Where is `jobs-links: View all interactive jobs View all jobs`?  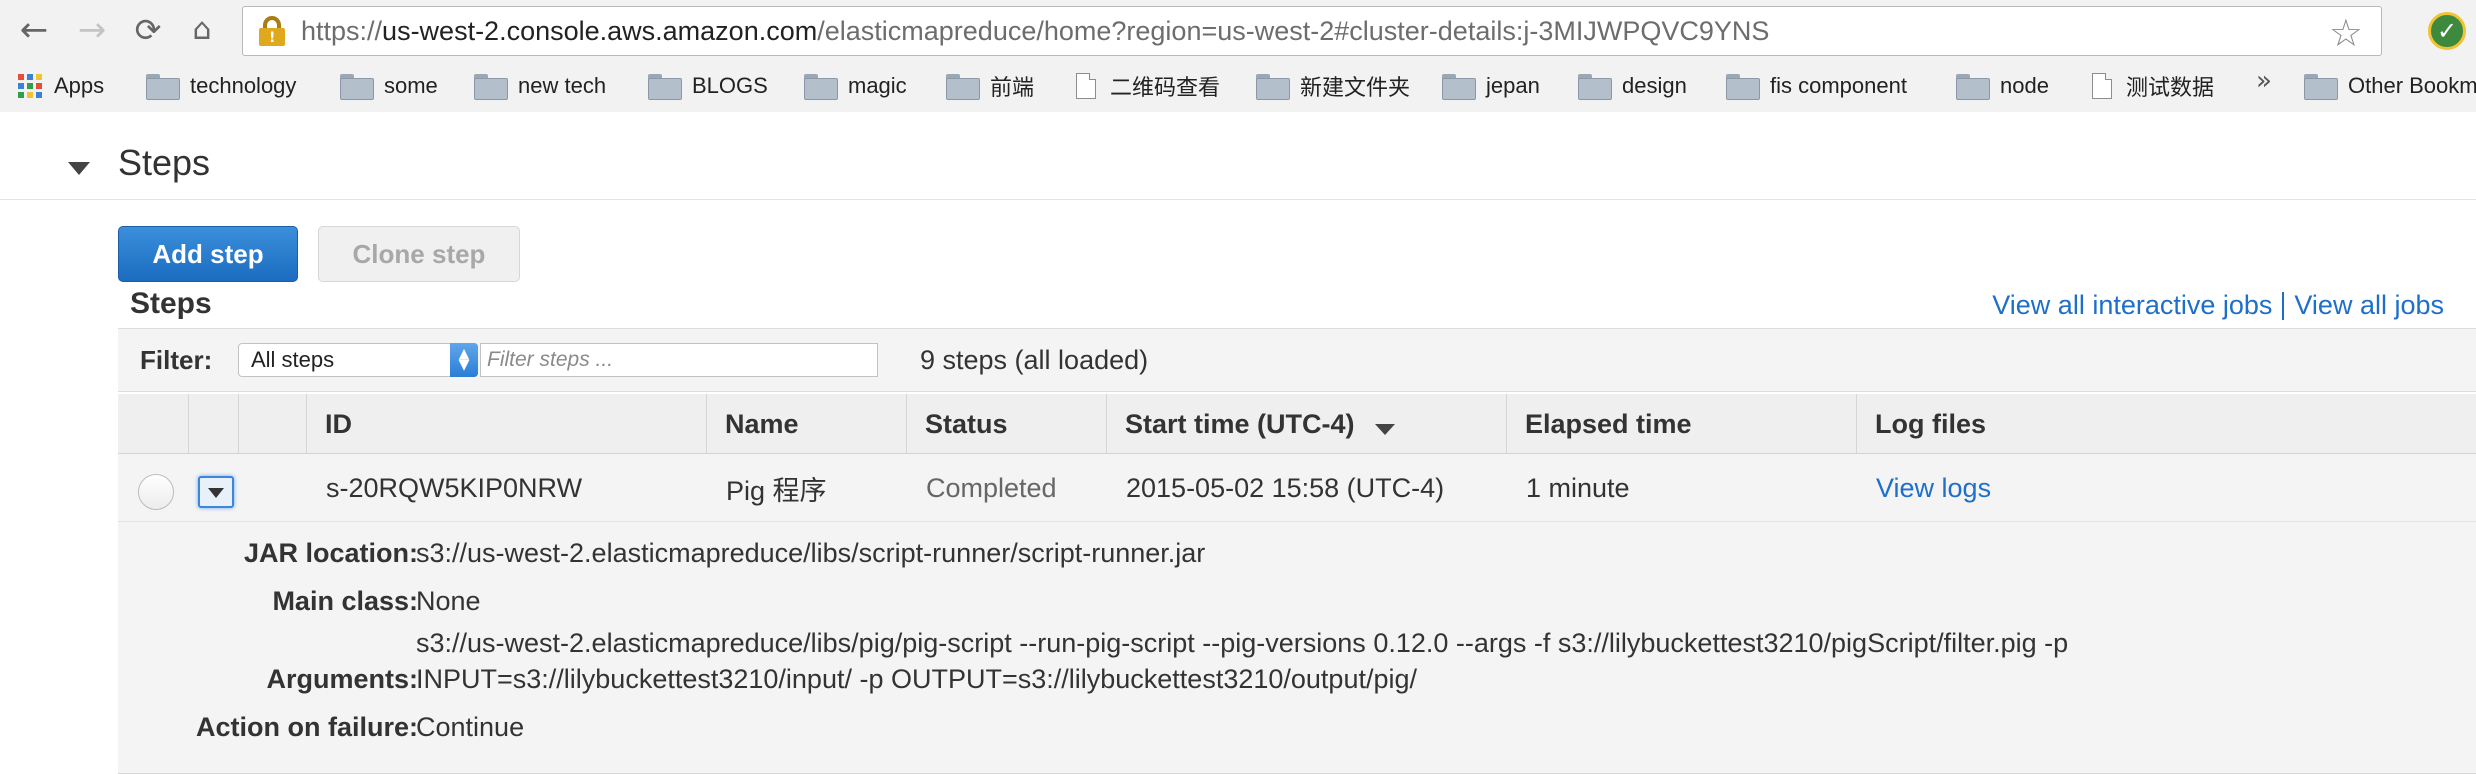 jobs-links: View all interactive jobs View all jobs is located at coordinates (2218, 305).